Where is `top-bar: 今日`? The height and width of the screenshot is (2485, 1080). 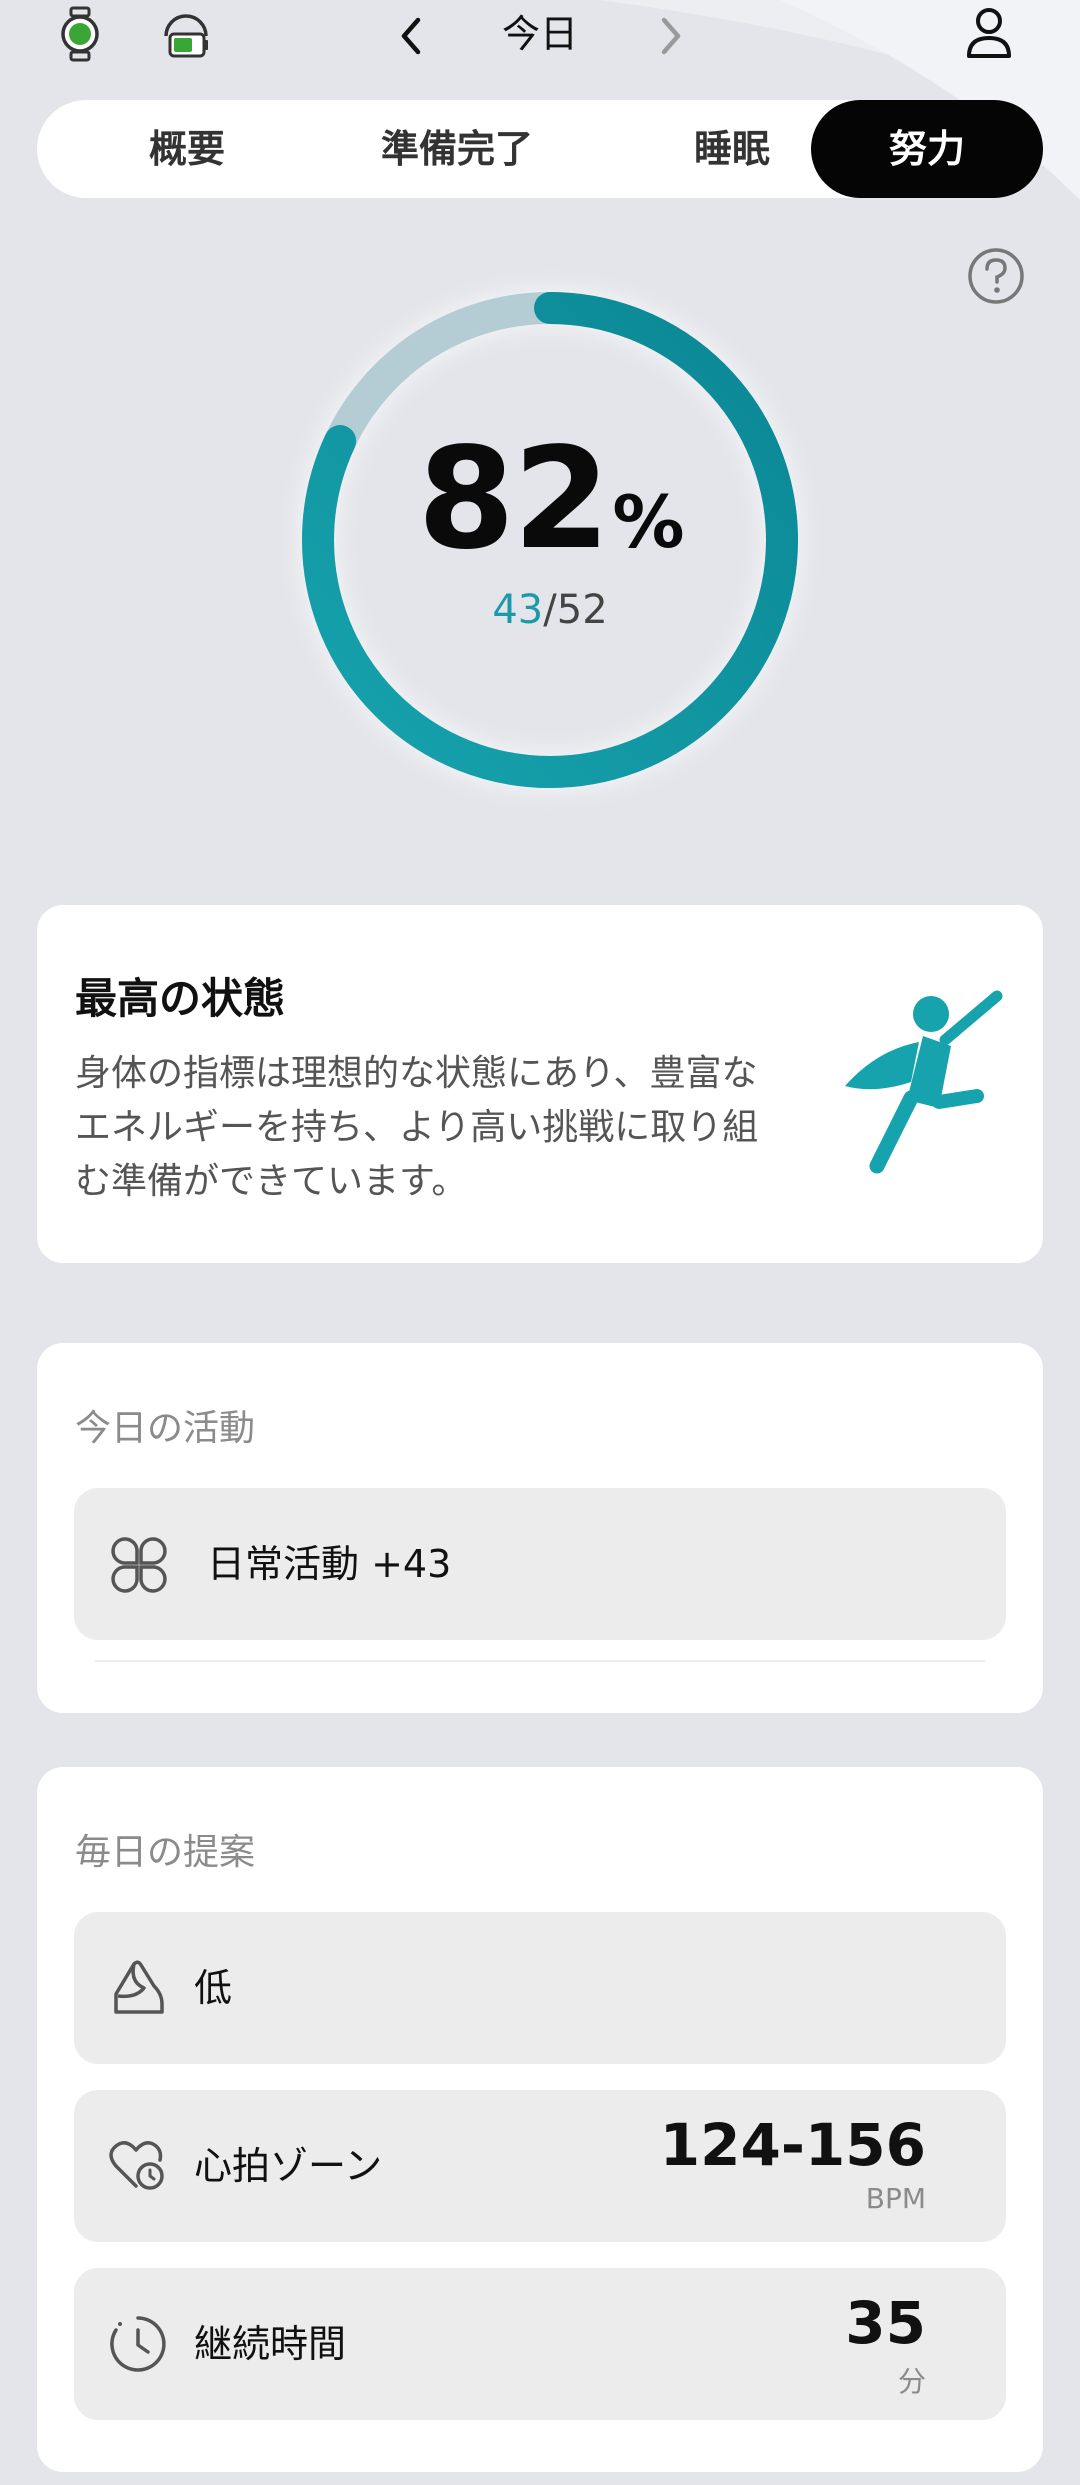
top-bar: 今日 is located at coordinates (540, 40).